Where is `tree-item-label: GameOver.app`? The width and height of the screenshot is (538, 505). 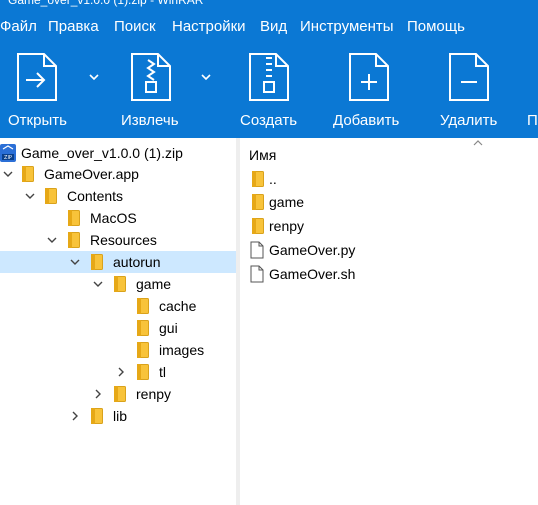
tree-item-label: GameOver.app is located at coordinates (91, 174).